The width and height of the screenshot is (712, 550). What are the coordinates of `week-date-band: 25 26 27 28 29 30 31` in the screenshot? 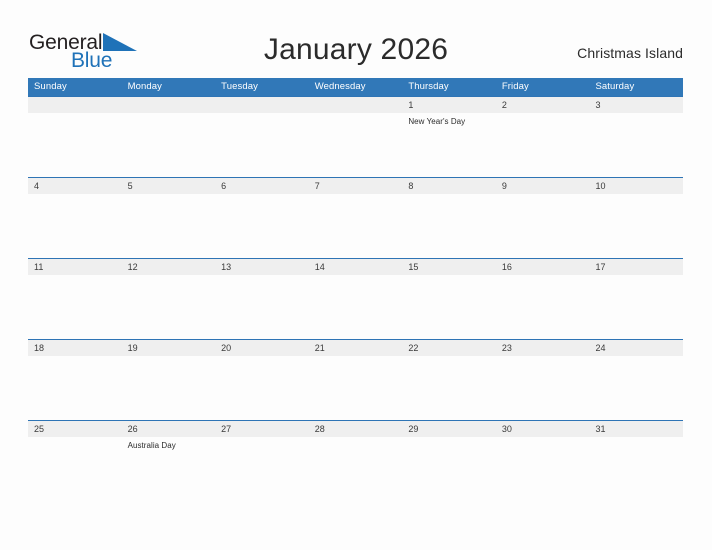 It's located at (355, 429).